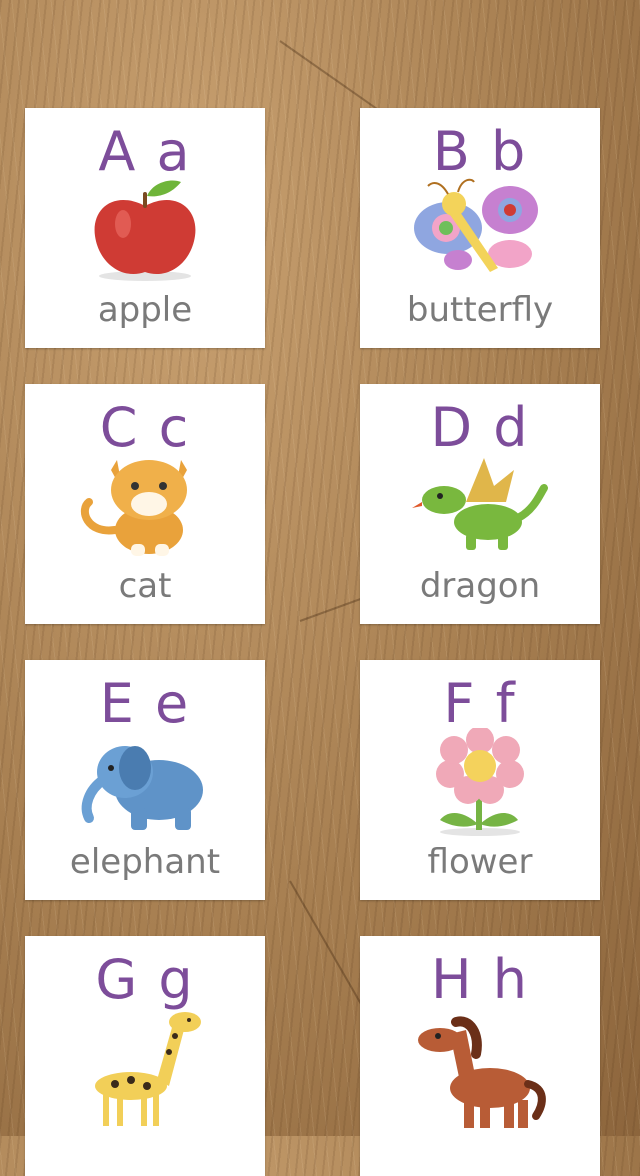 This screenshot has width=640, height=1176. I want to click on letter-card-g: G g, so click(145, 1056).